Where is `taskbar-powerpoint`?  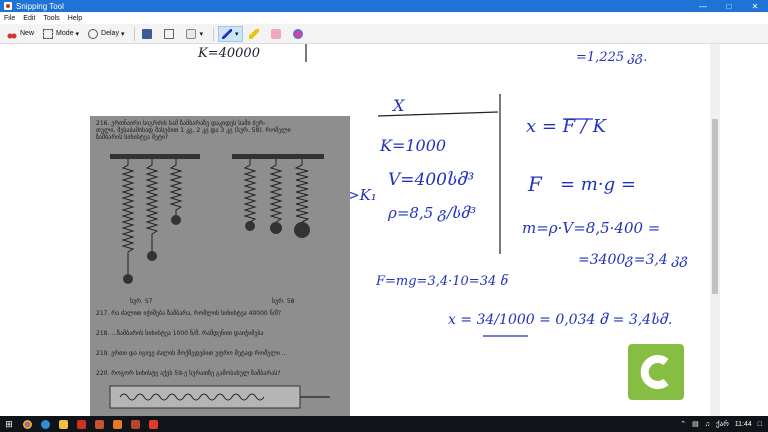 taskbar-powerpoint is located at coordinates (99, 424).